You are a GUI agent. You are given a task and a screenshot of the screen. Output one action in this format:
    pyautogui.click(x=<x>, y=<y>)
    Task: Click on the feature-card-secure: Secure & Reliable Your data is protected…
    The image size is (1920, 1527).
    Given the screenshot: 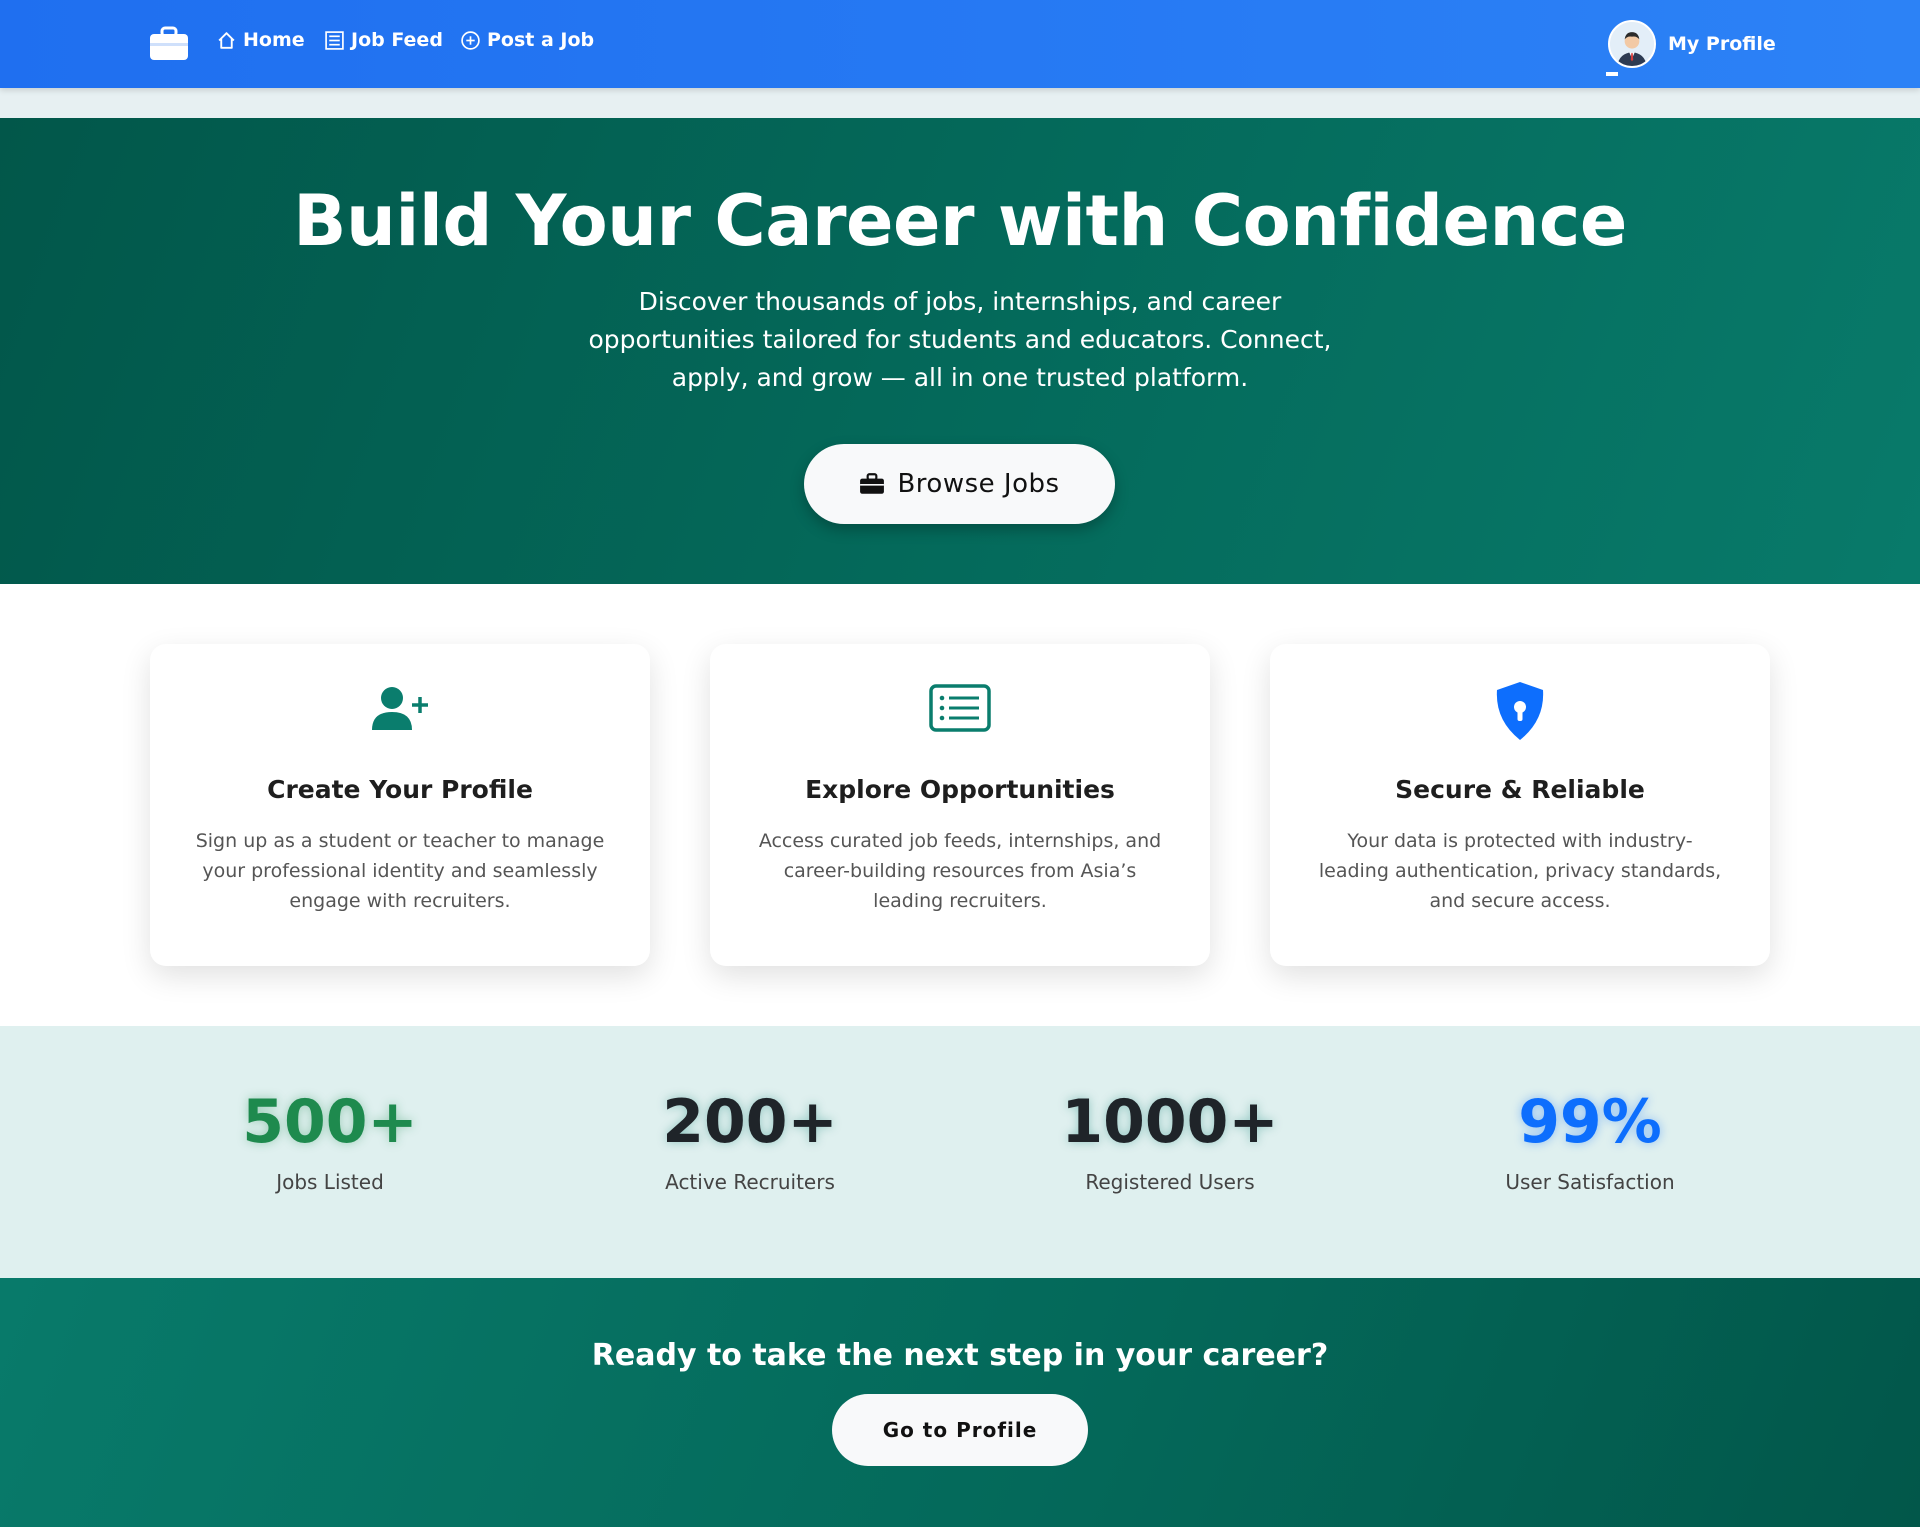 What is the action you would take?
    pyautogui.click(x=1520, y=805)
    